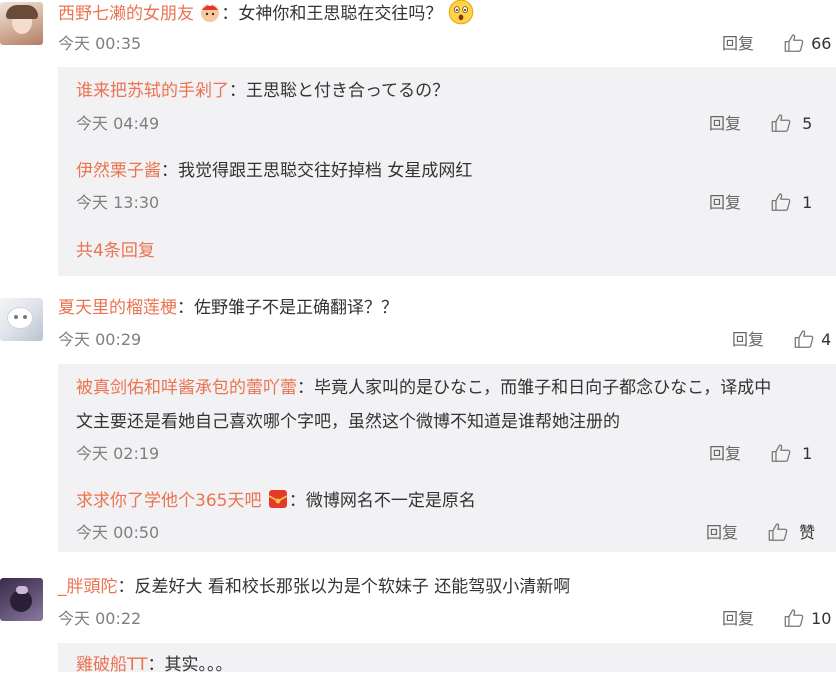 The width and height of the screenshot is (836, 677). What do you see at coordinates (100, 618) in the screenshot?
I see `comment-time: 今天 00:22` at bounding box center [100, 618].